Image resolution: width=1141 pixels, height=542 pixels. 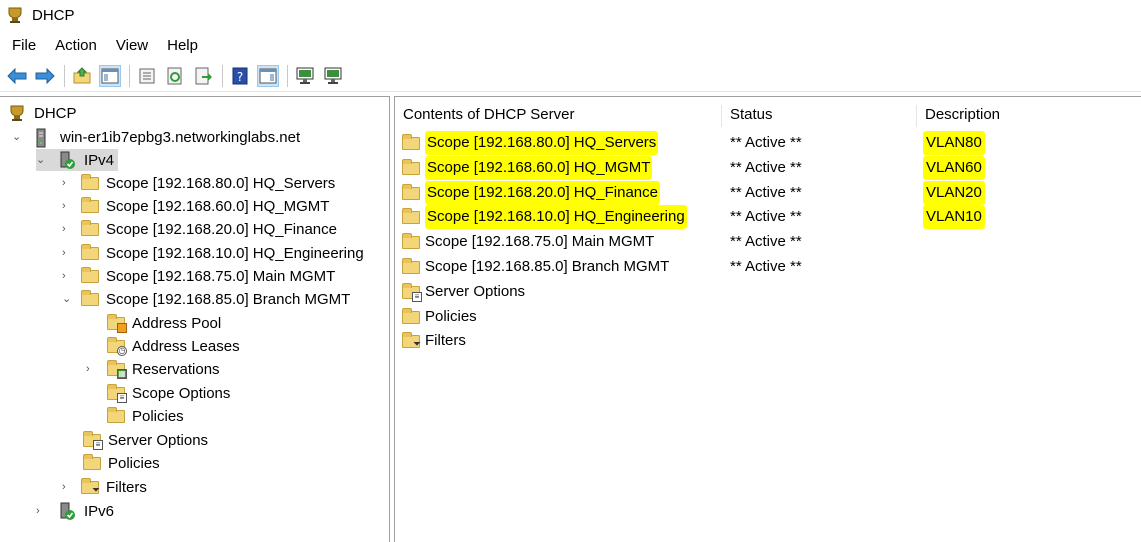 I want to click on tree-label: Scope [192.168.85.0] Branch MGMT, so click(x=228, y=299).